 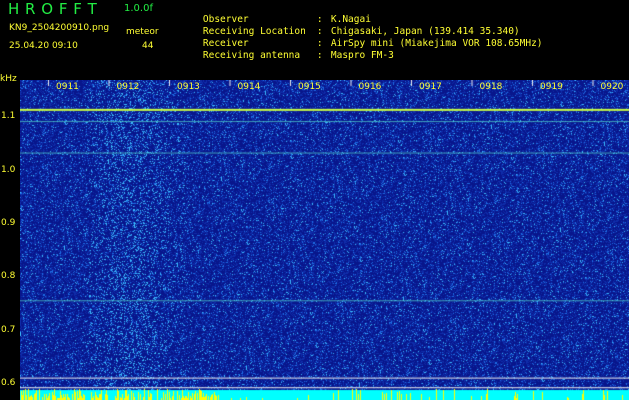 I want to click on x-tick-label: 0914, so click(x=249, y=87).